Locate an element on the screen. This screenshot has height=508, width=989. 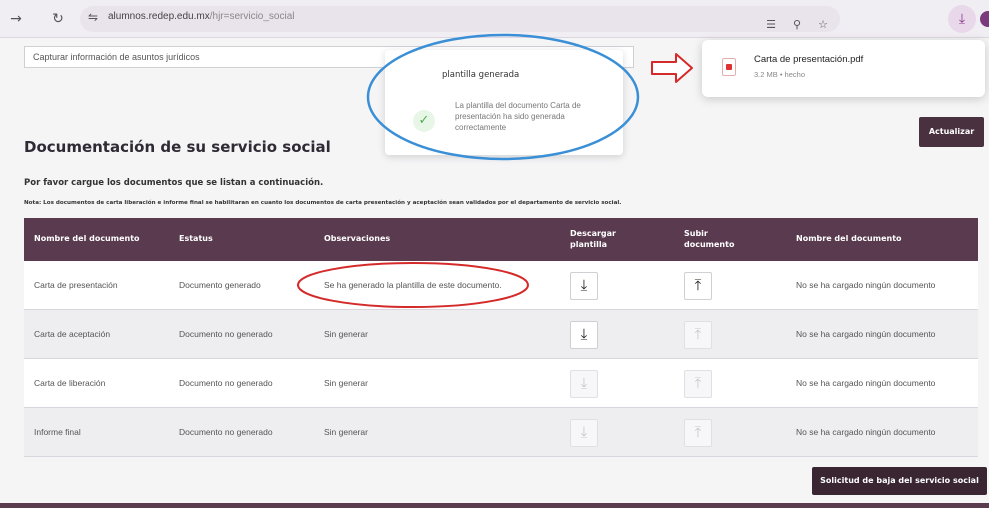
reload-icon: ↻ is located at coordinates (58, 19).